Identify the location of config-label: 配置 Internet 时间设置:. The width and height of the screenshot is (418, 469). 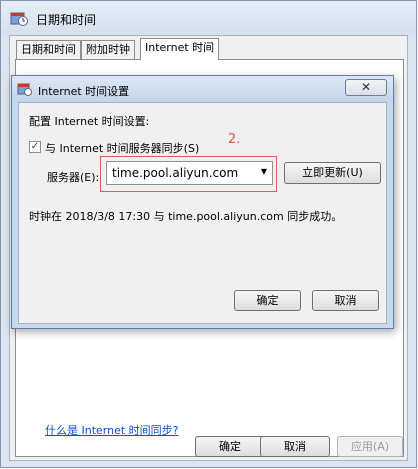
(89, 121).